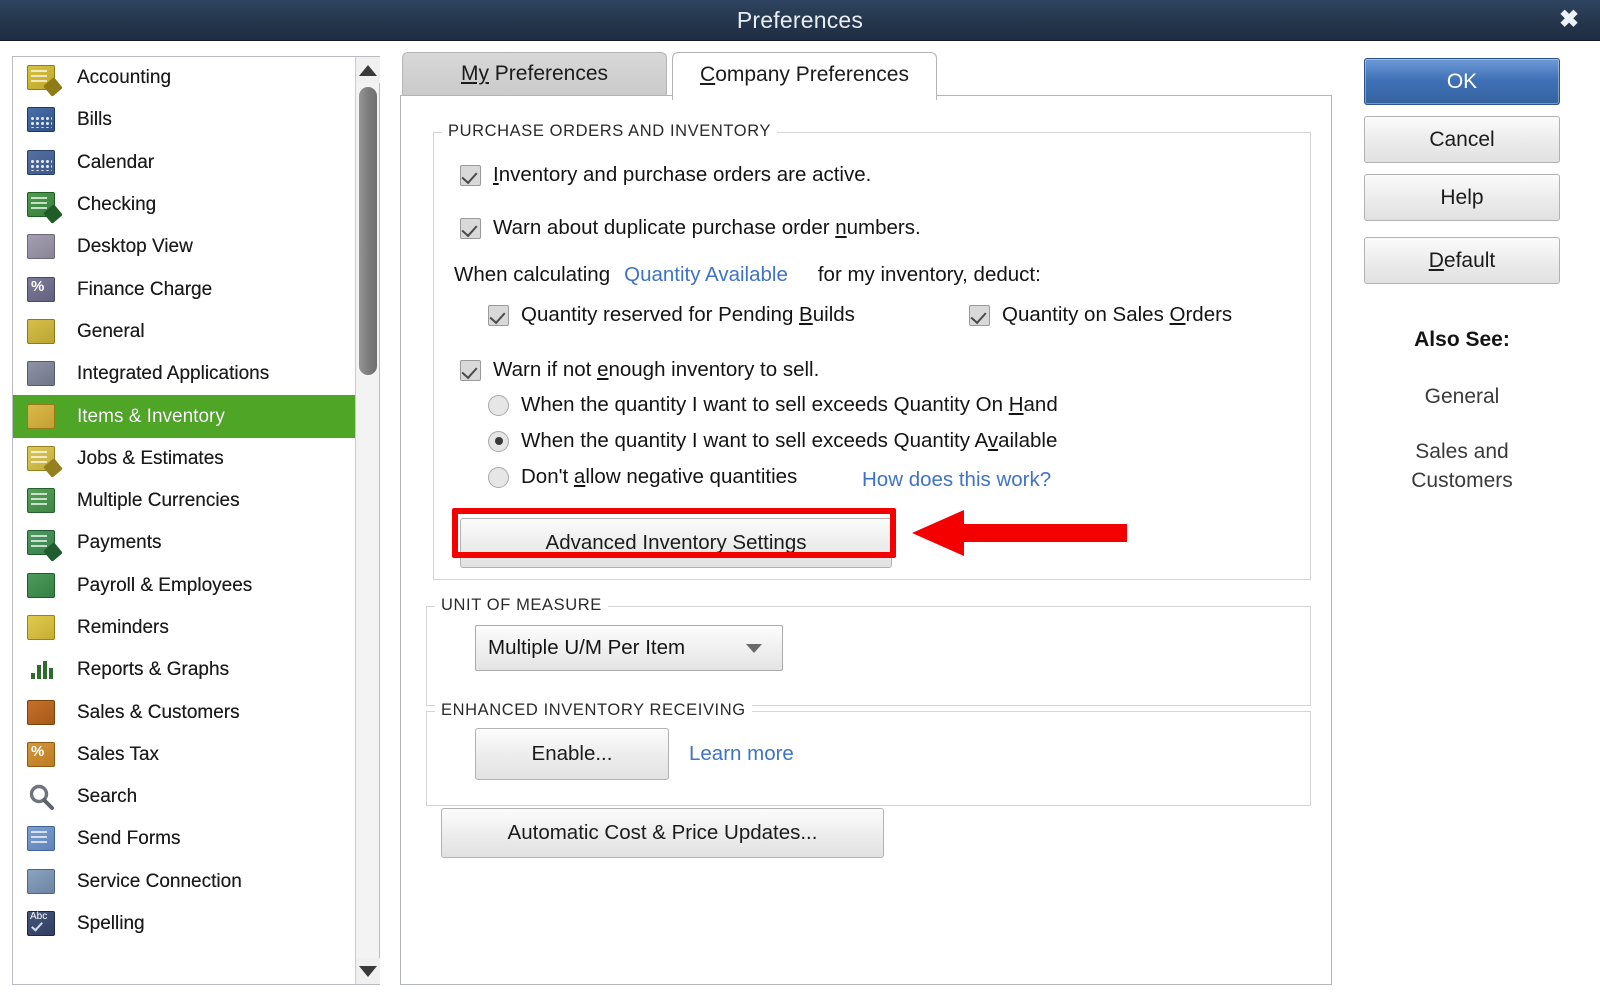 The image size is (1600, 1003). I want to click on sidebar-item-label: Jobs & Estimates, so click(150, 458).